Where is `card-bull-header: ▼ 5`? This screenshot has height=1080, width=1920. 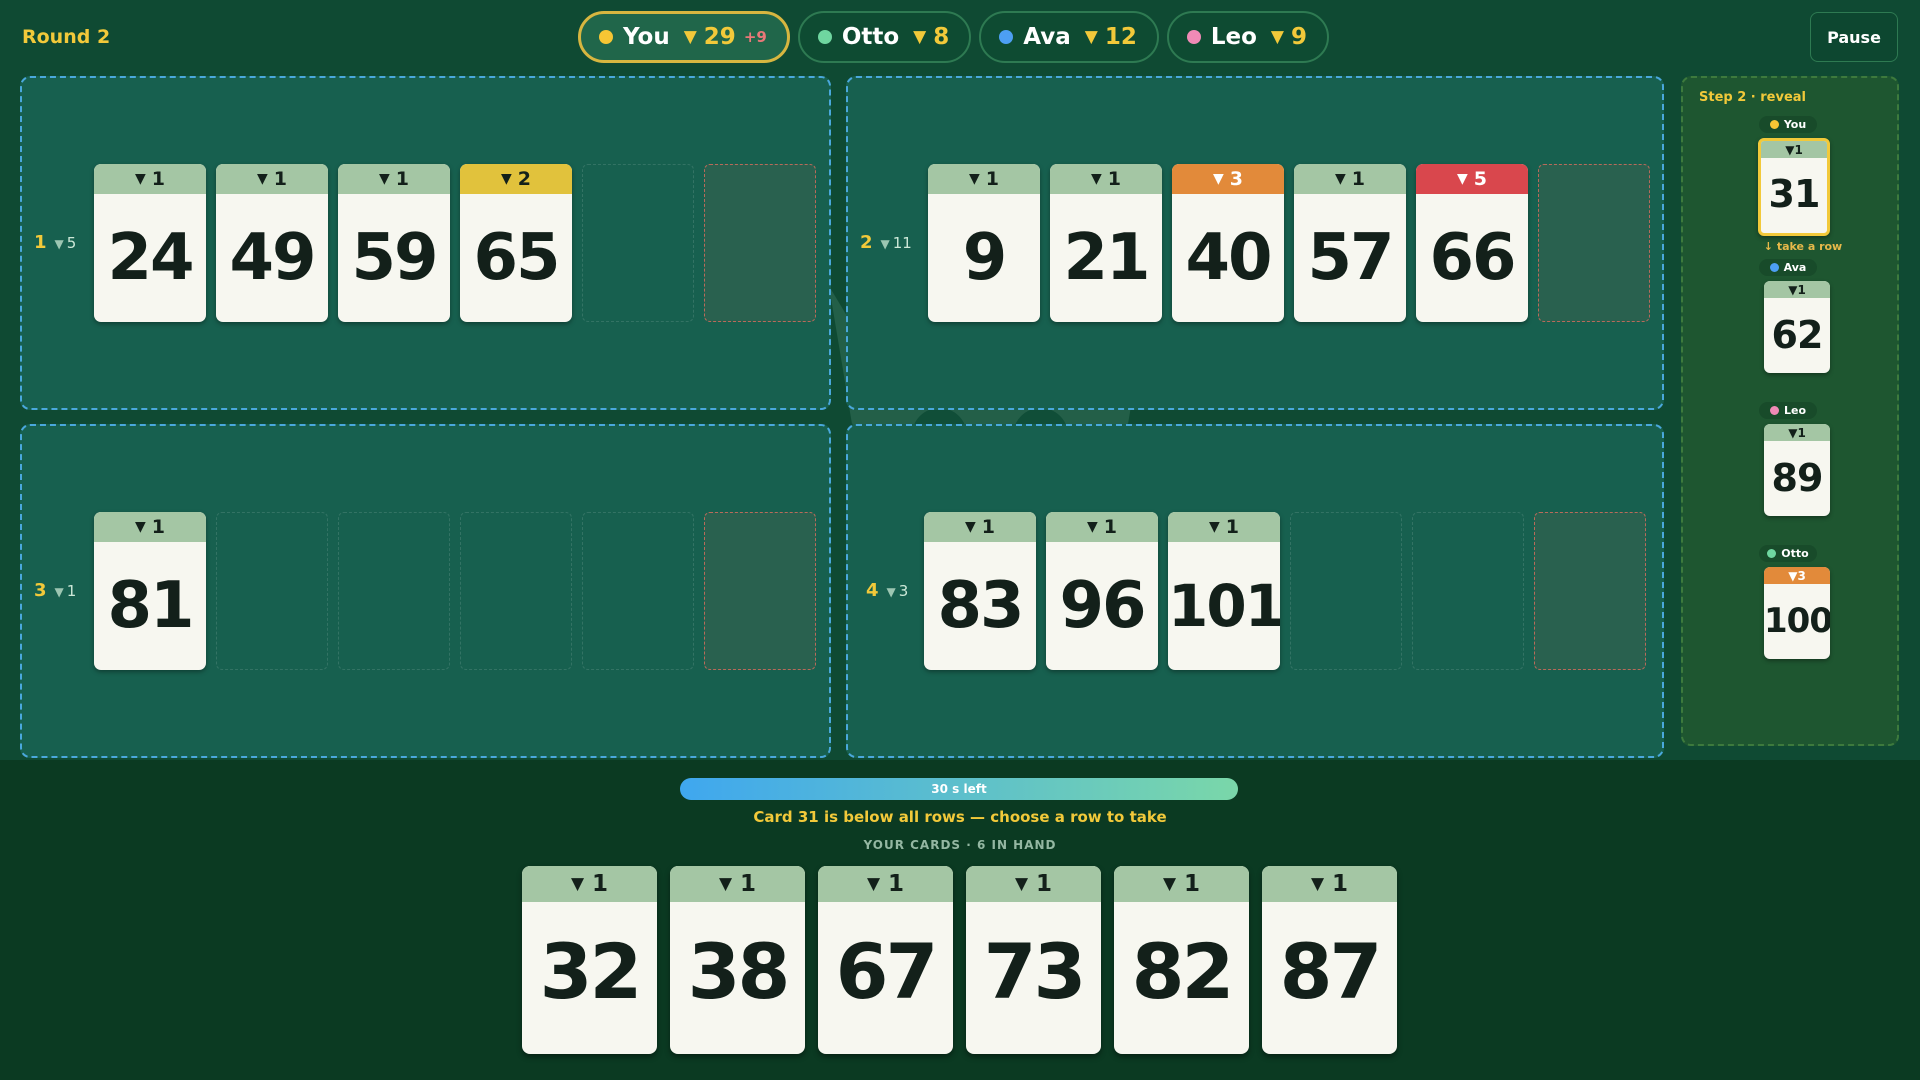 card-bull-header: ▼ 5 is located at coordinates (1472, 179).